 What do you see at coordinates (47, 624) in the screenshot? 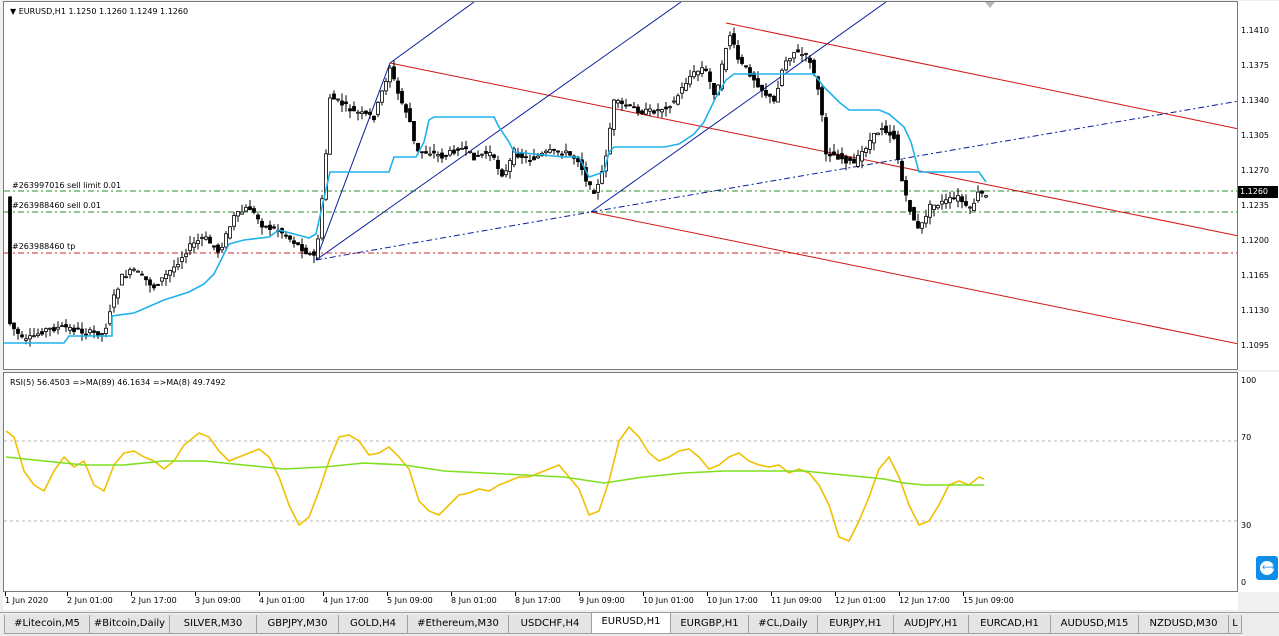
I see `chart-tab: #Litecoin,M5` at bounding box center [47, 624].